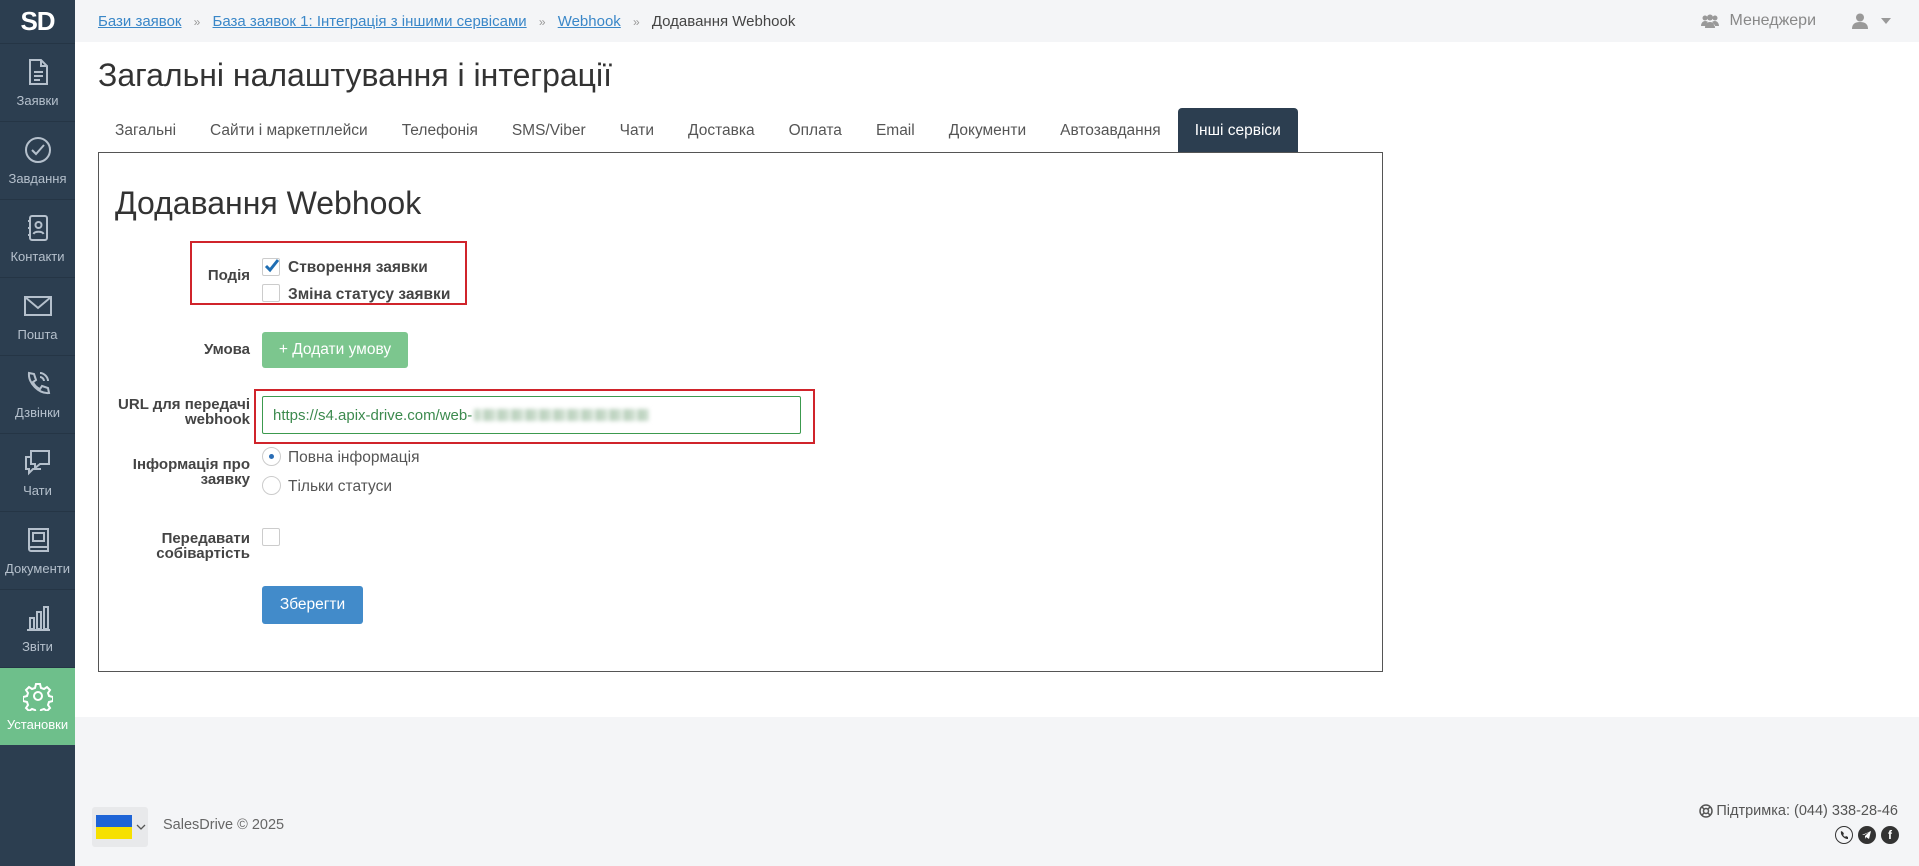  What do you see at coordinates (723, 21) in the screenshot?
I see `breadcrumb-current: Додавання Webhook` at bounding box center [723, 21].